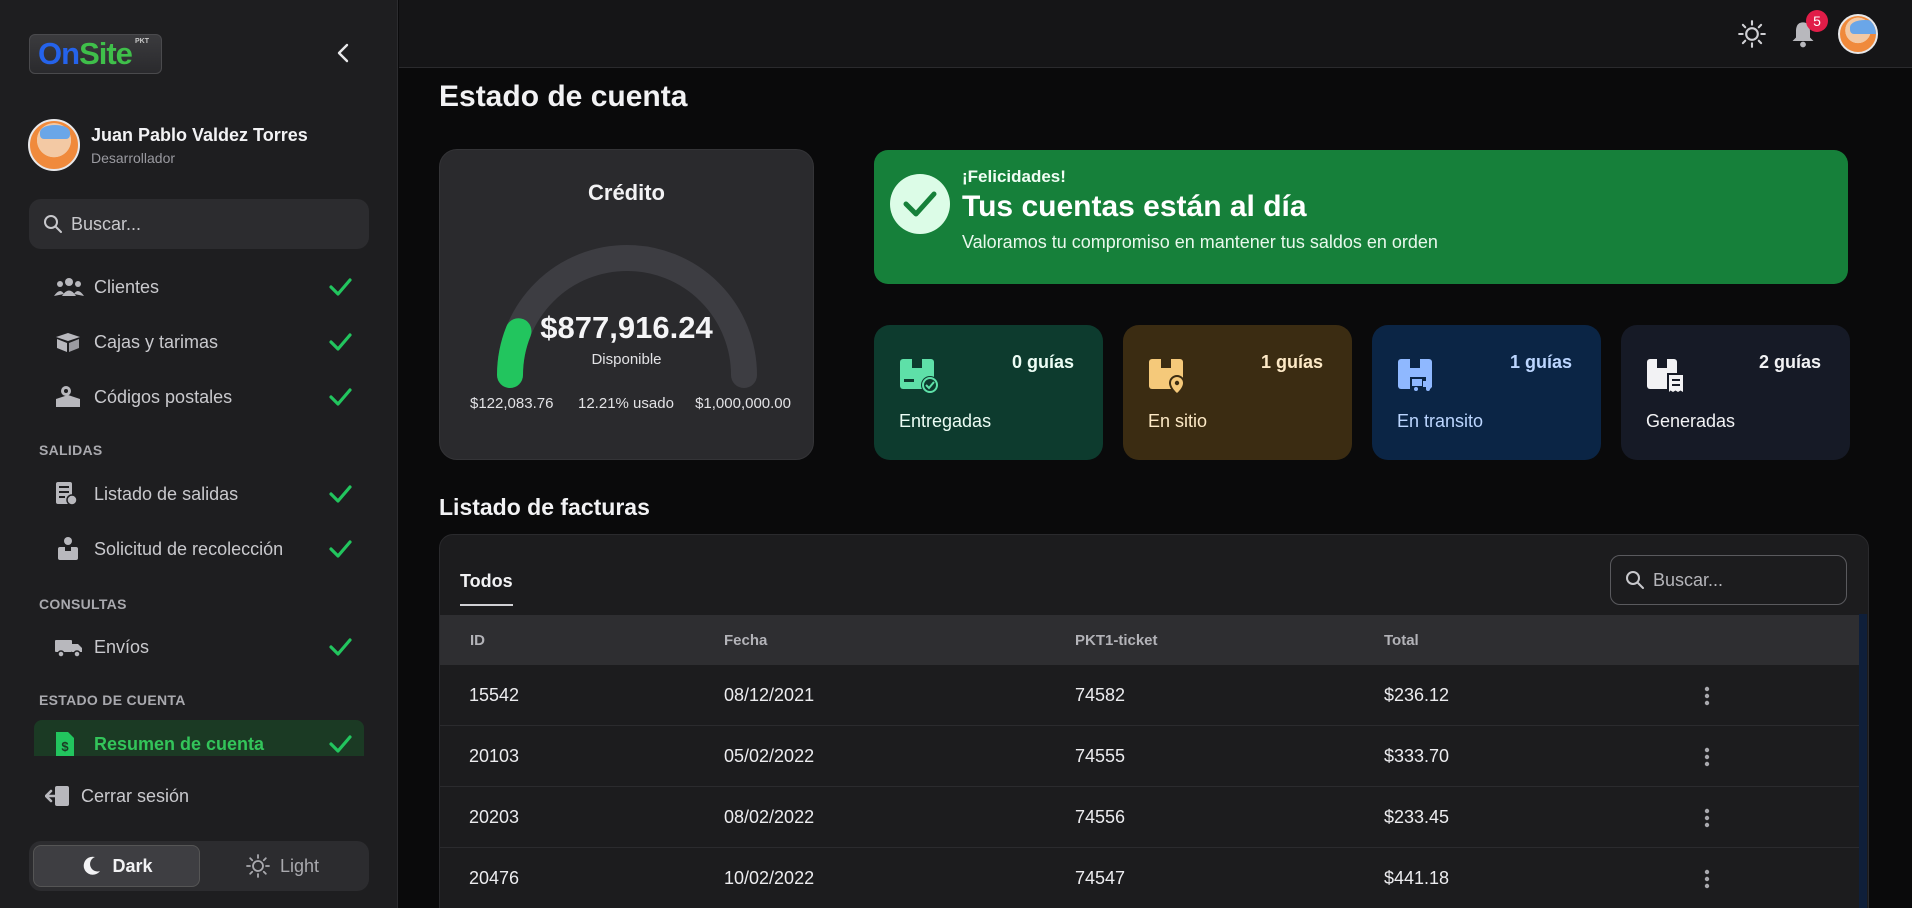 The height and width of the screenshot is (908, 1912). I want to click on cell-total: $441.18, so click(1417, 878).